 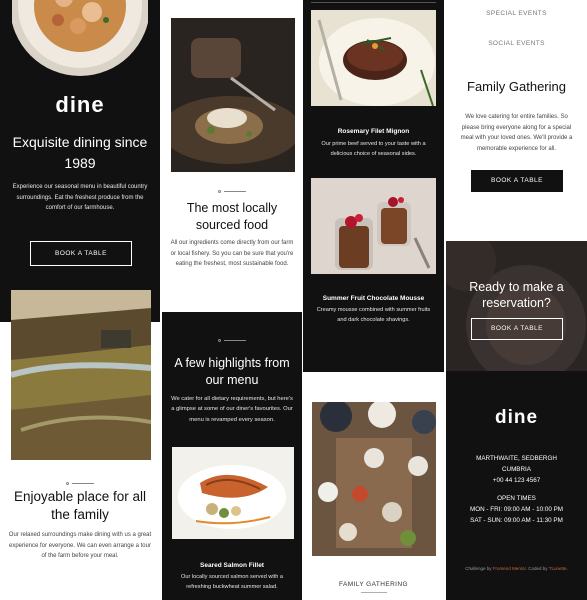 I want to click on pasta-plate-image, so click(x=80, y=39).